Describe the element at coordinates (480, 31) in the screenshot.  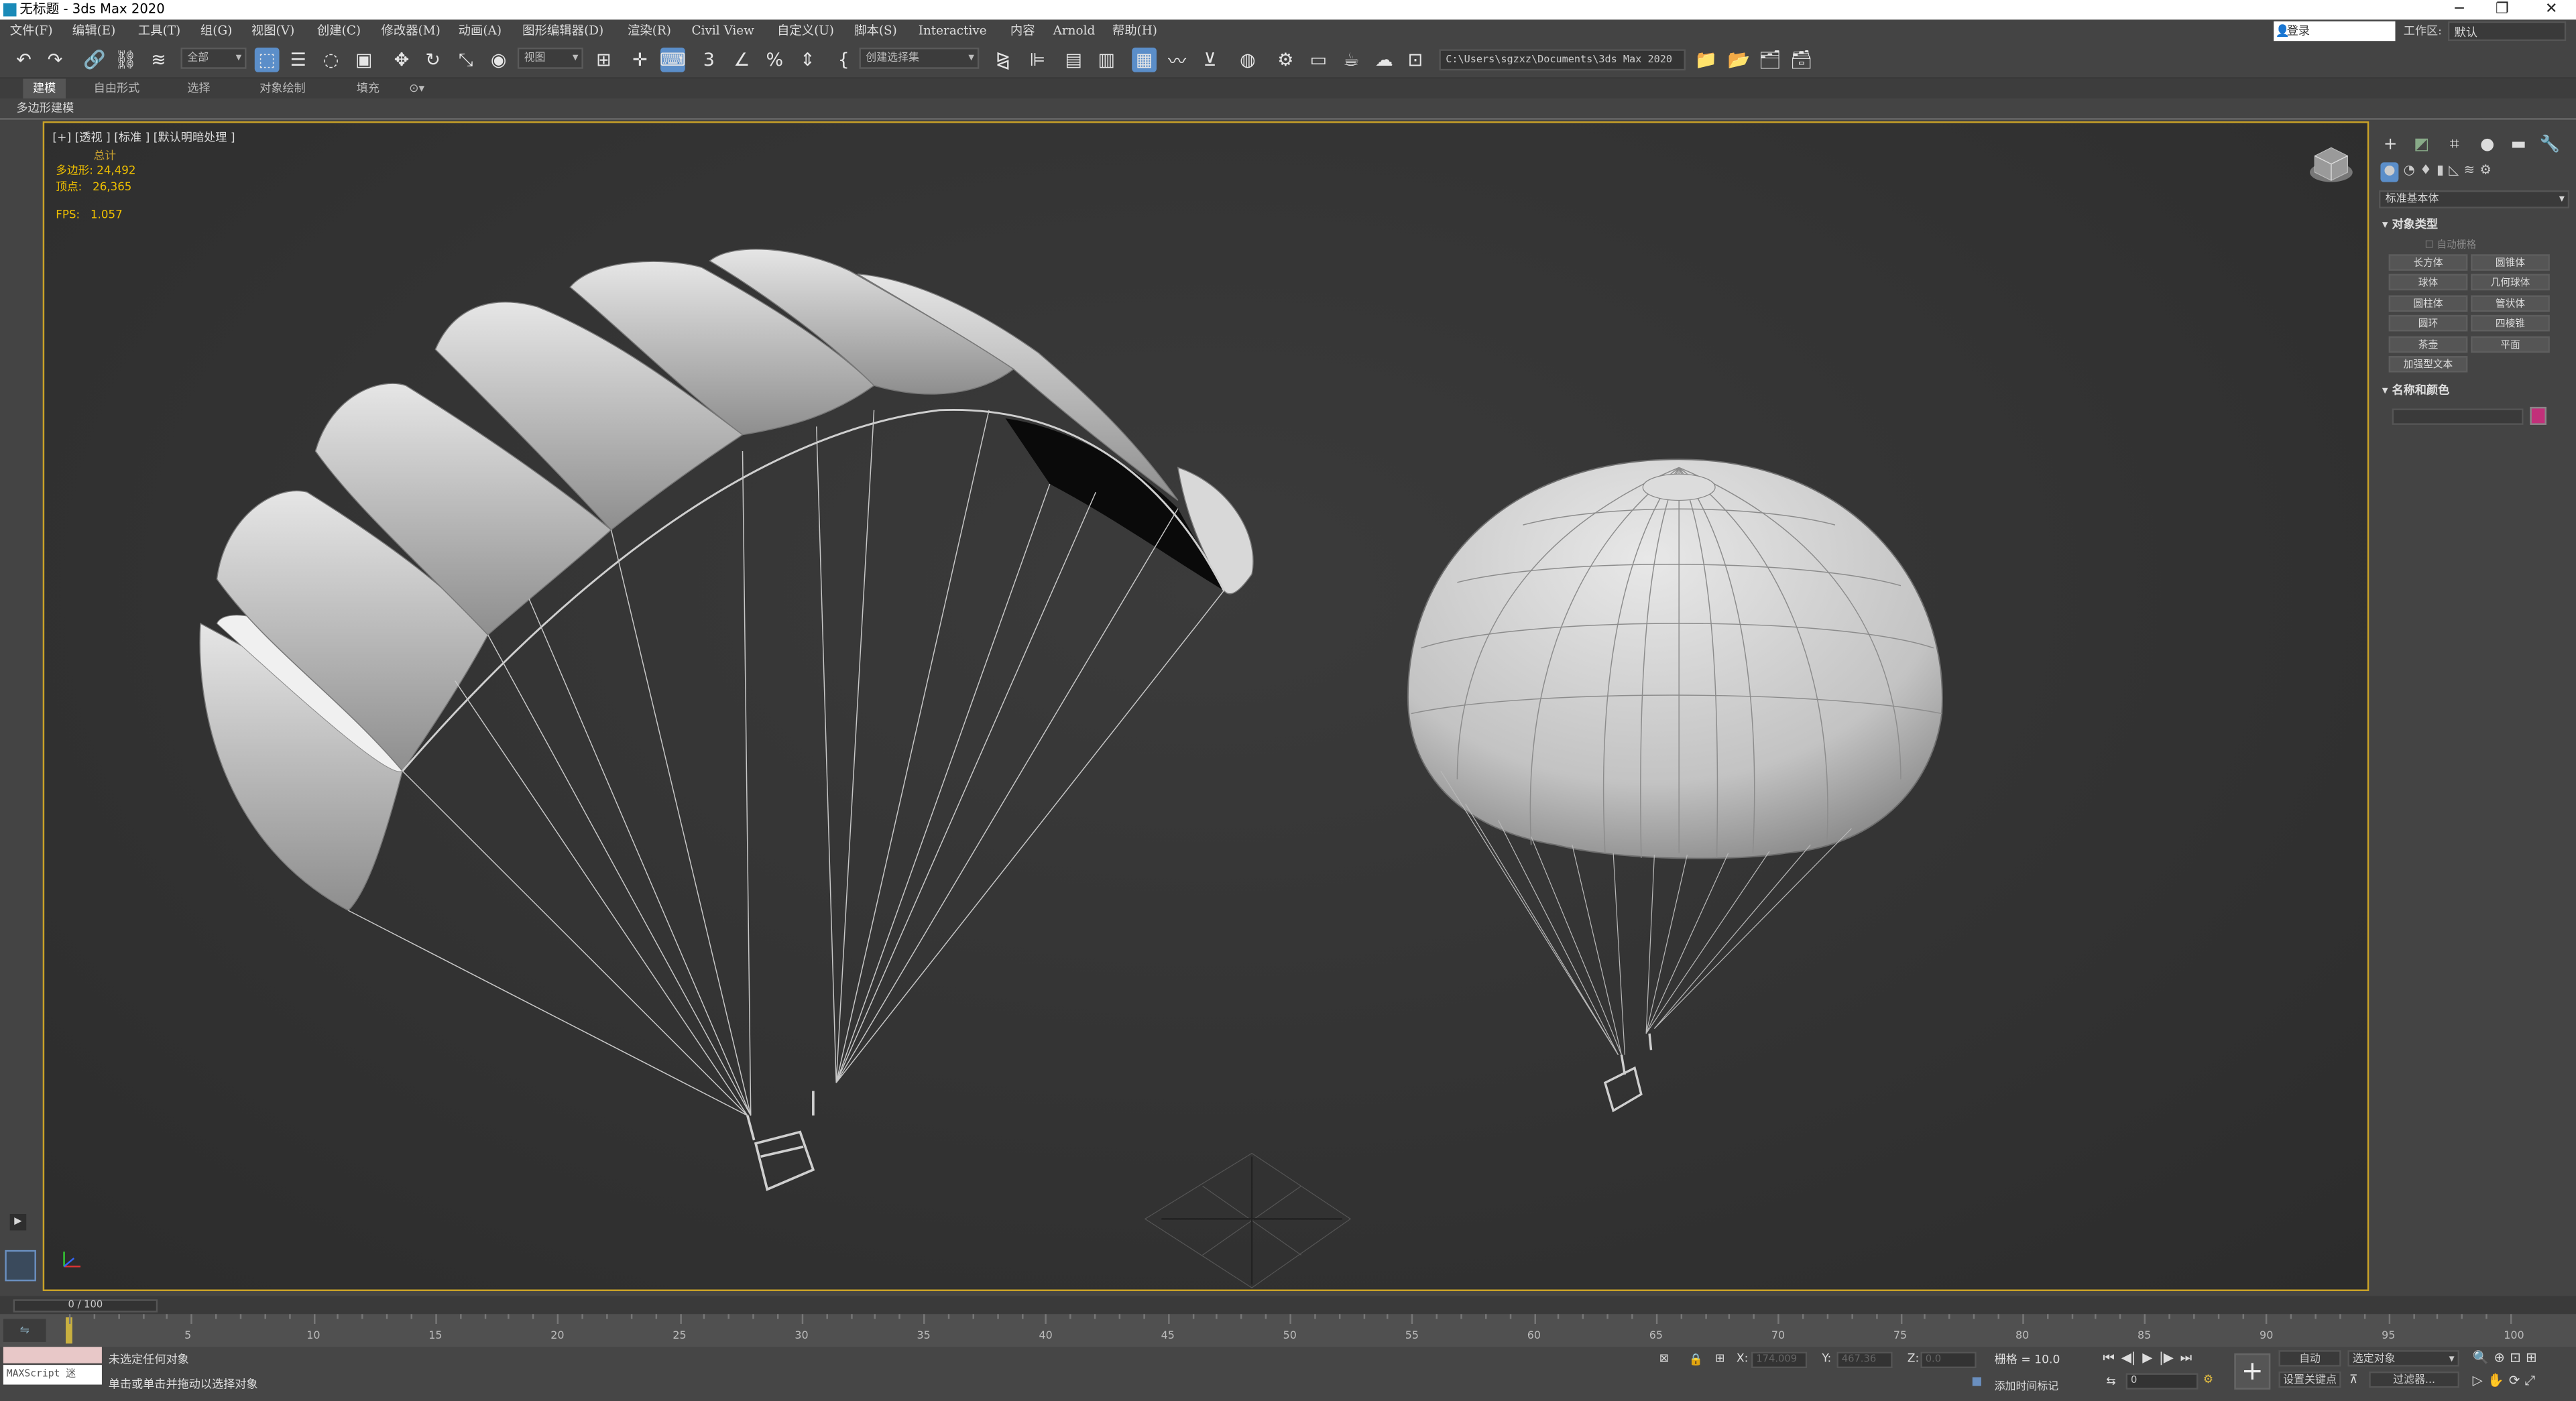
I see `menu-animation: 动画(A)` at that location.